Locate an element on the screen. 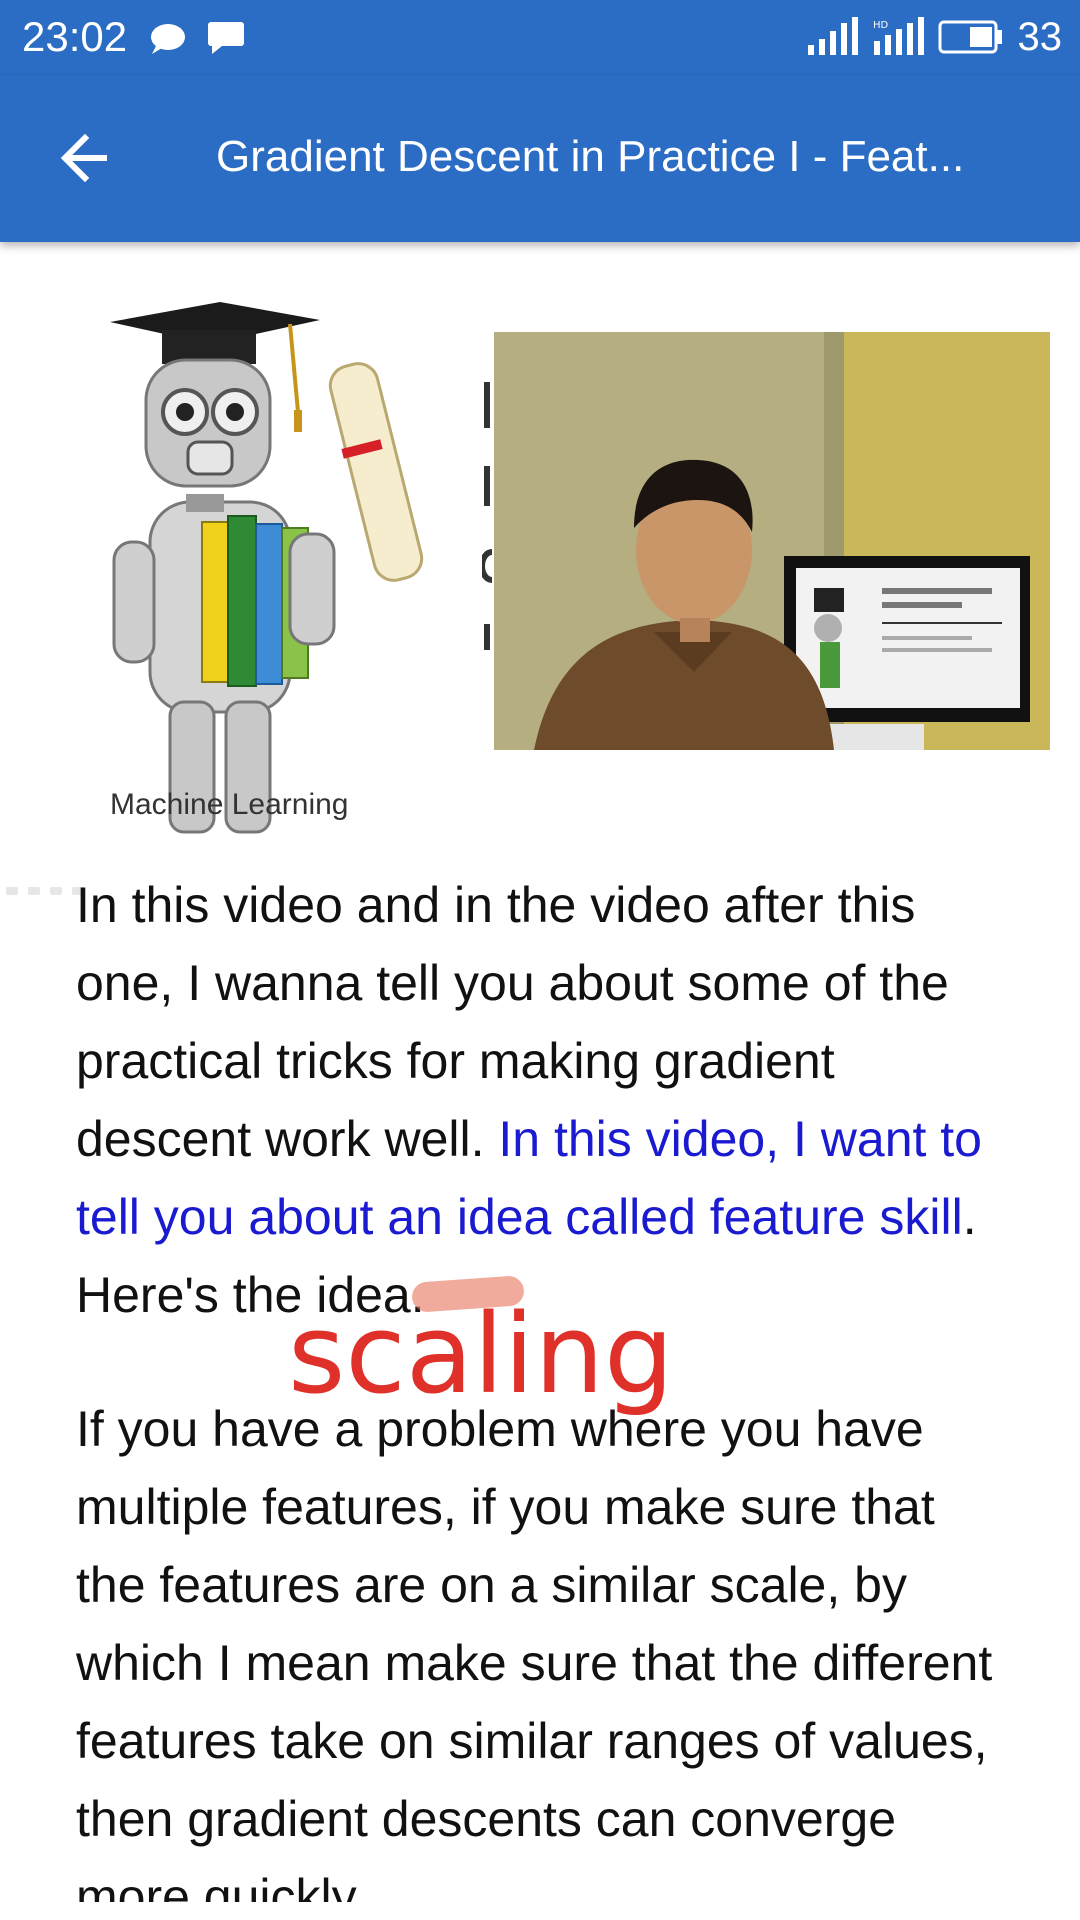 The width and height of the screenshot is (1080, 1920). message-icon is located at coordinates (226, 38).